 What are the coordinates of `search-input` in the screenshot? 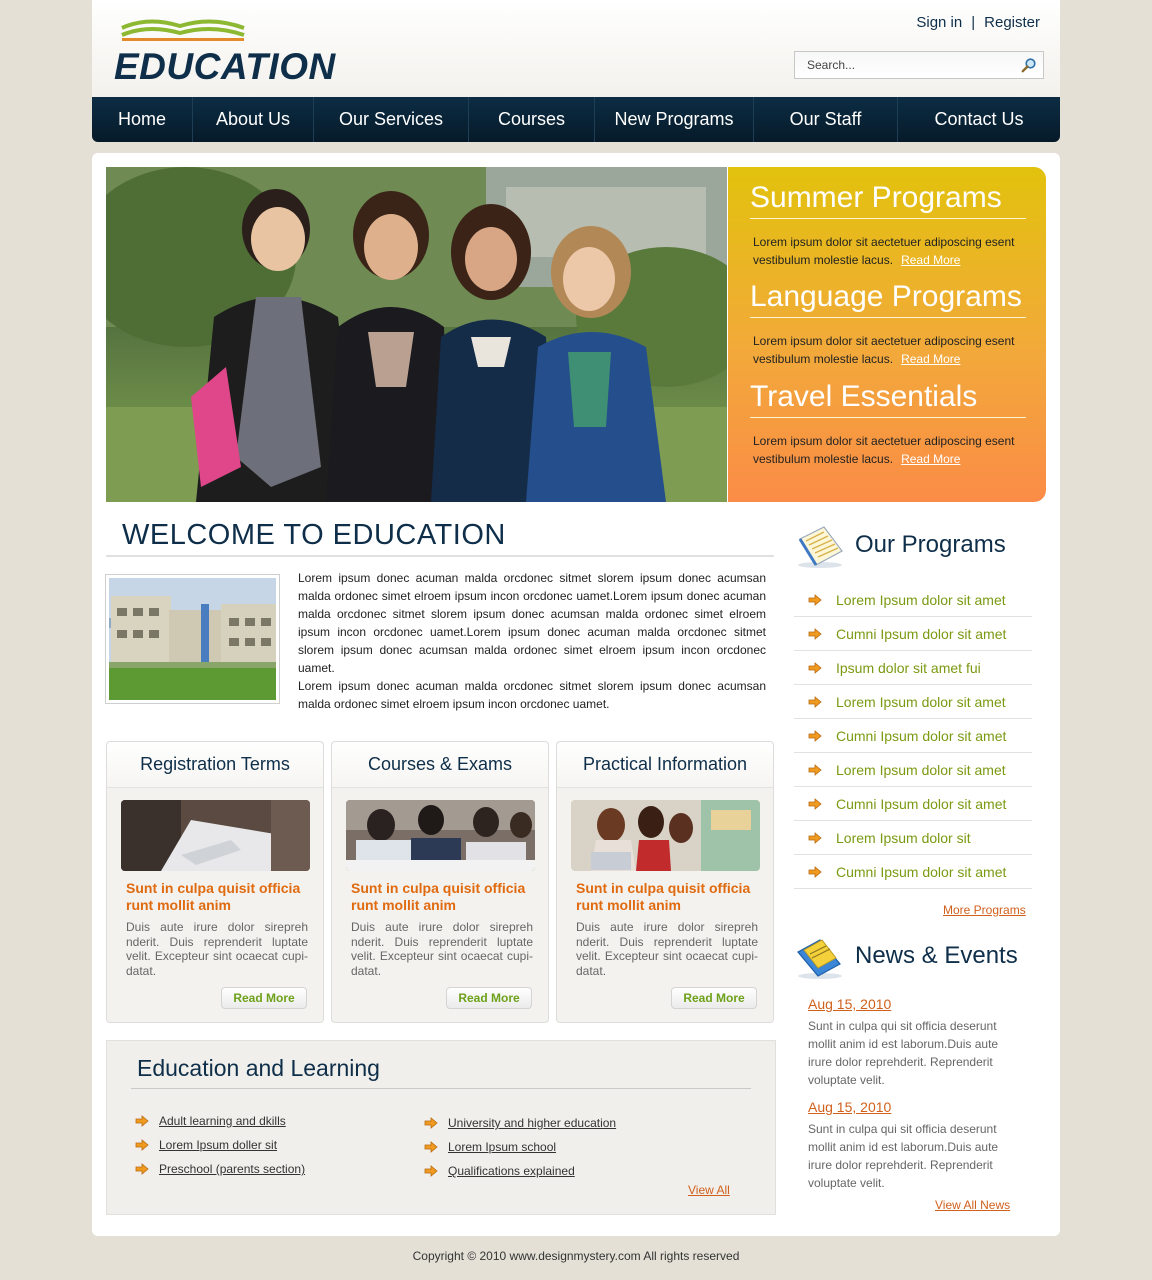 It's located at (905, 65).